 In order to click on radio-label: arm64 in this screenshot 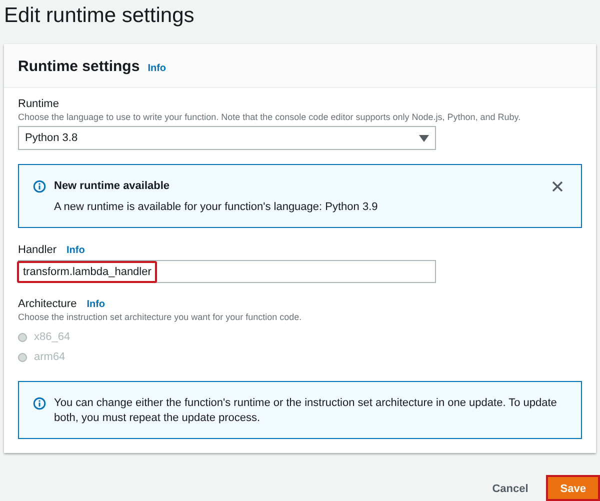, I will do `click(50, 357)`.